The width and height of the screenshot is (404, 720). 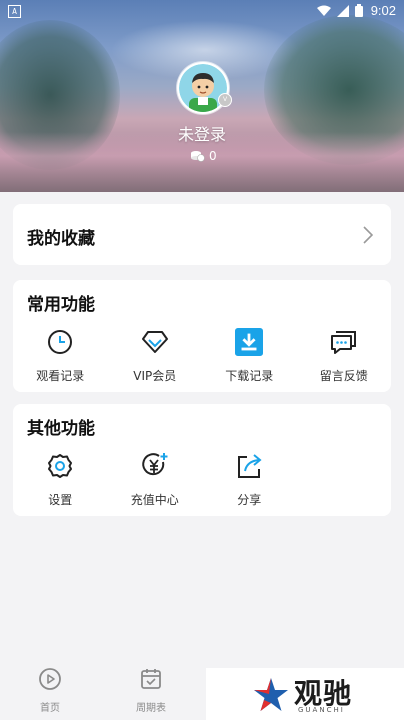 I want to click on watch-history-button: 观看记录, so click(x=60, y=356).